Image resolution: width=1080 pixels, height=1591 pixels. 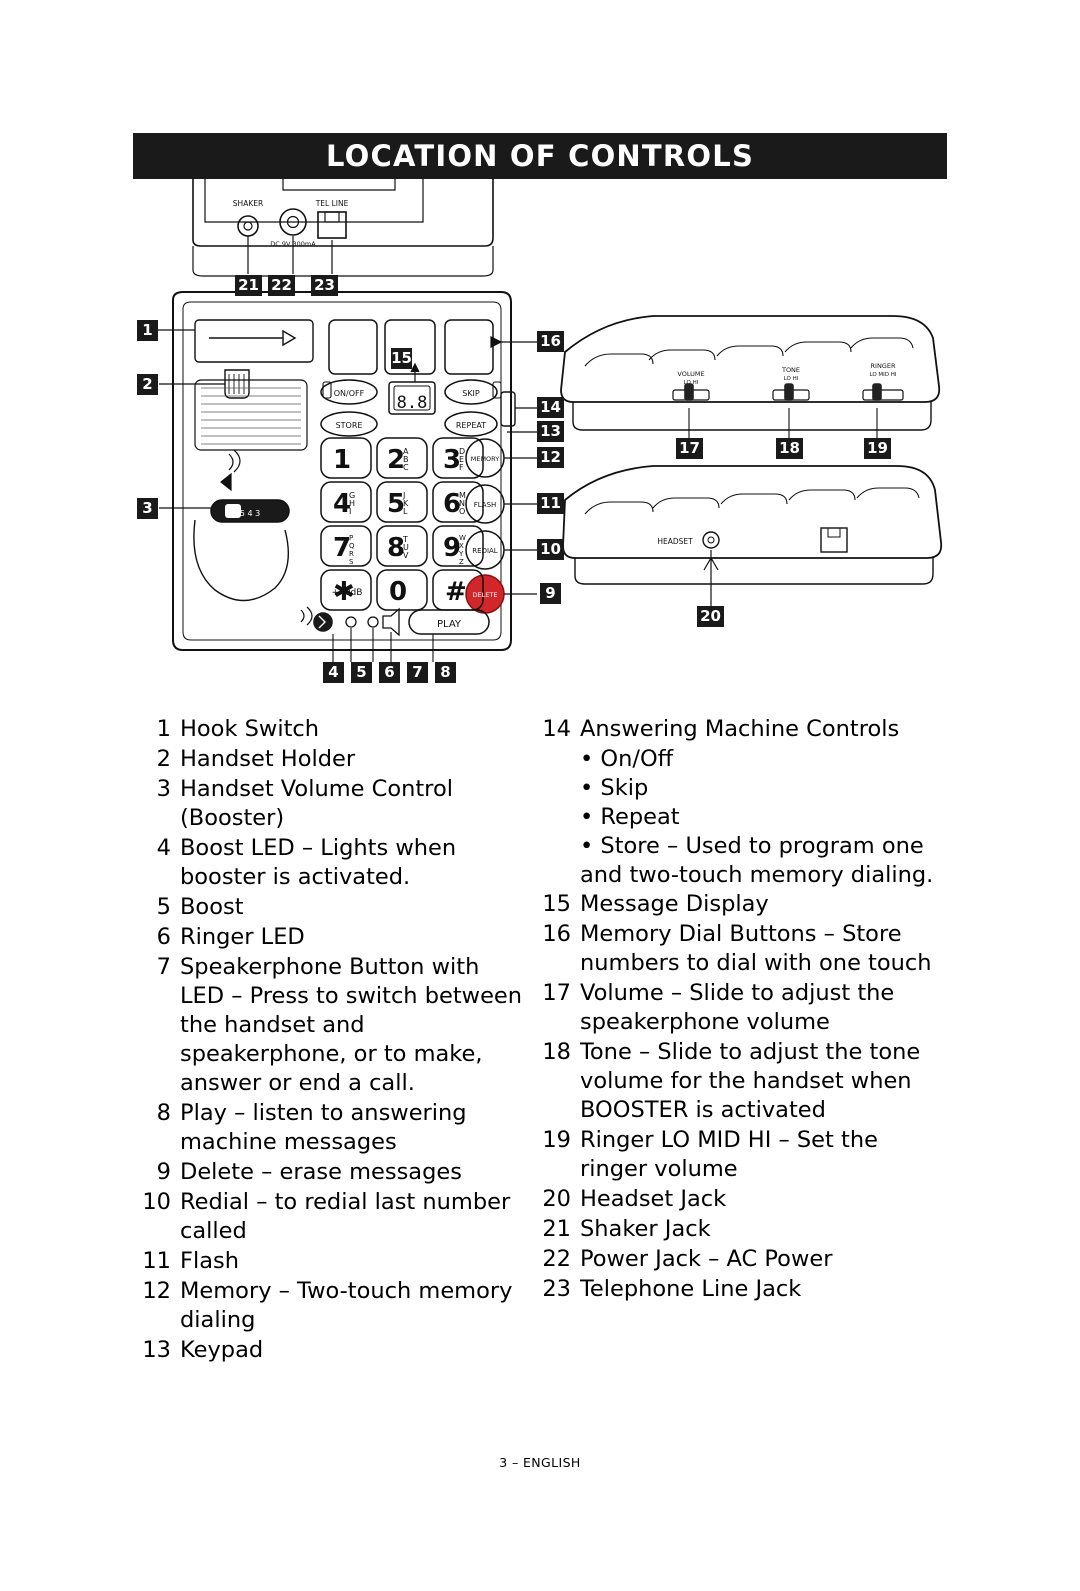 I want to click on callout-22: 22, so click(x=281, y=285).